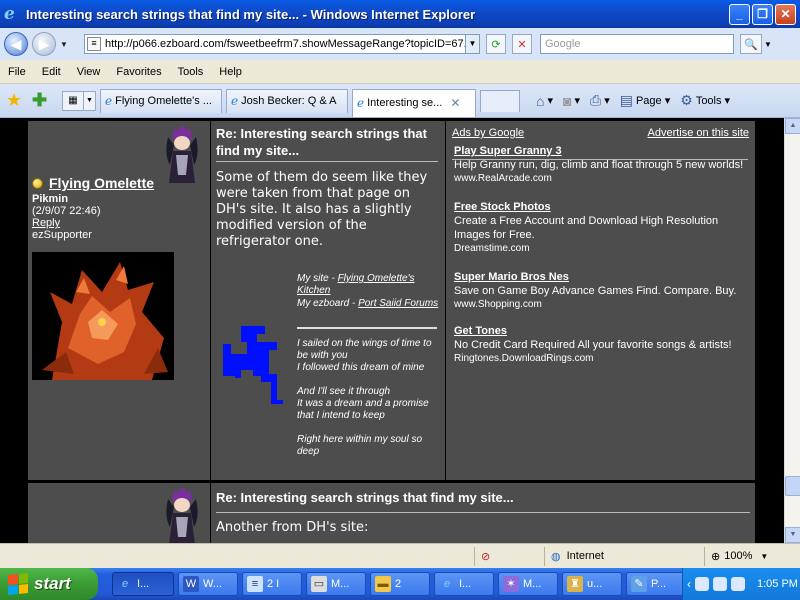 Image resolution: width=800 pixels, height=600 pixels. What do you see at coordinates (556, 556) in the screenshot?
I see `globe-icon: ◍` at bounding box center [556, 556].